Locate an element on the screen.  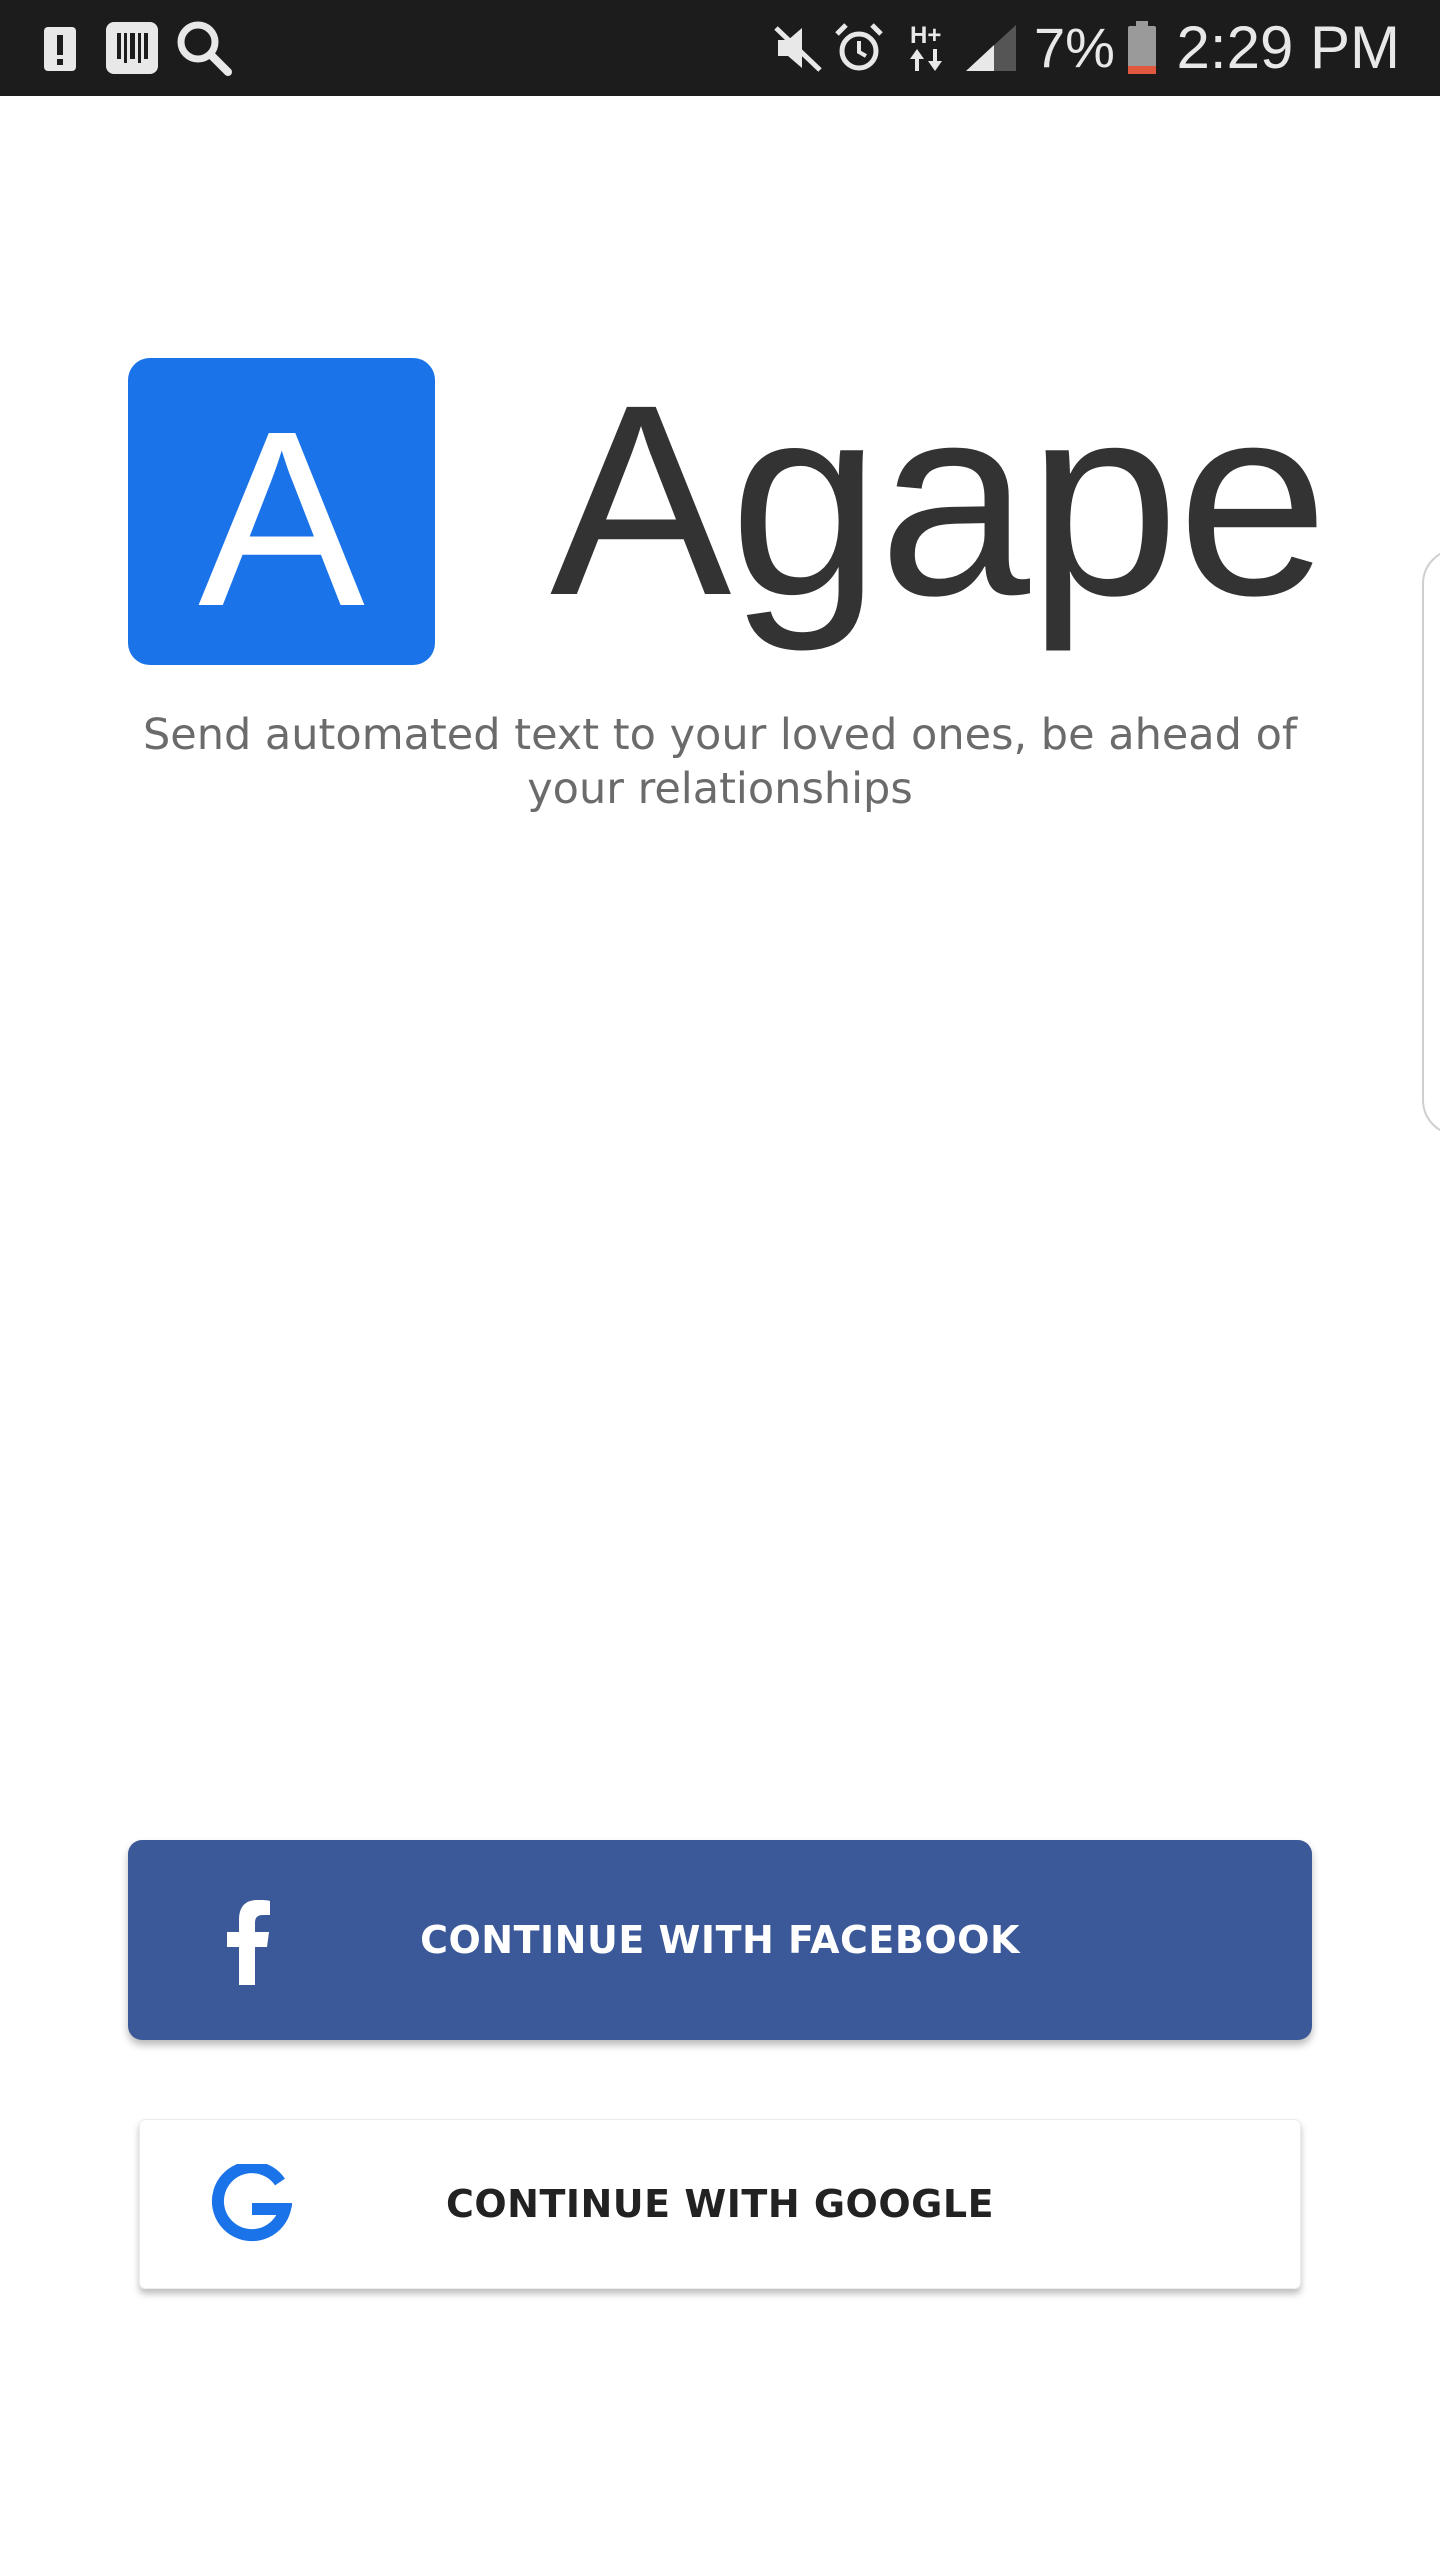
continue-with-facebook-button: CONTINUE WITH FACEBOOK is located at coordinates (720, 1940).